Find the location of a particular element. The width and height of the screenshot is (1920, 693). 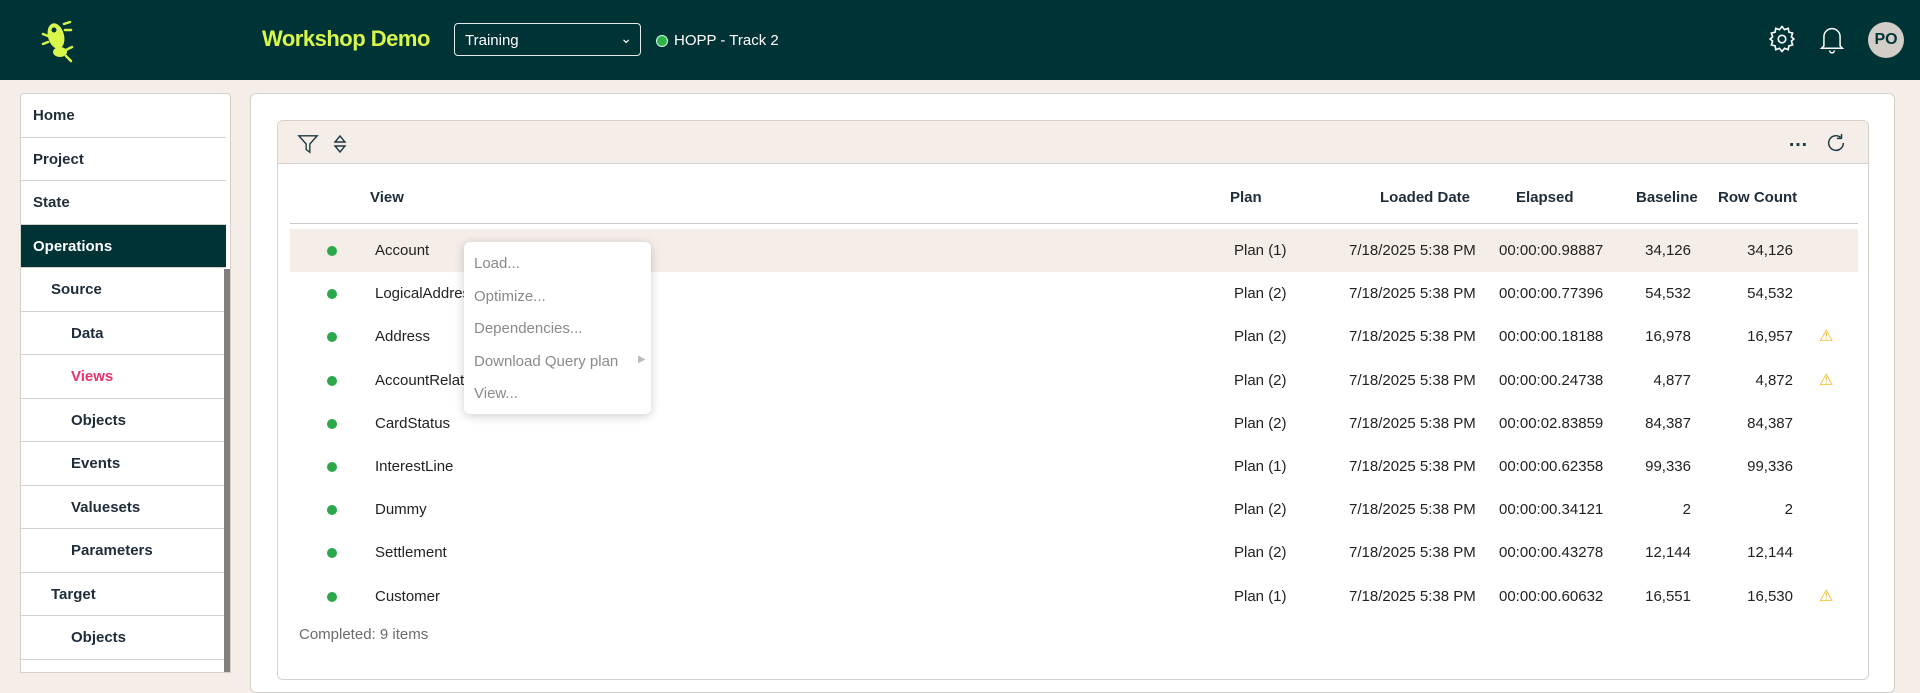

sidebar-item-target-objects: Objects is located at coordinates (123, 638).